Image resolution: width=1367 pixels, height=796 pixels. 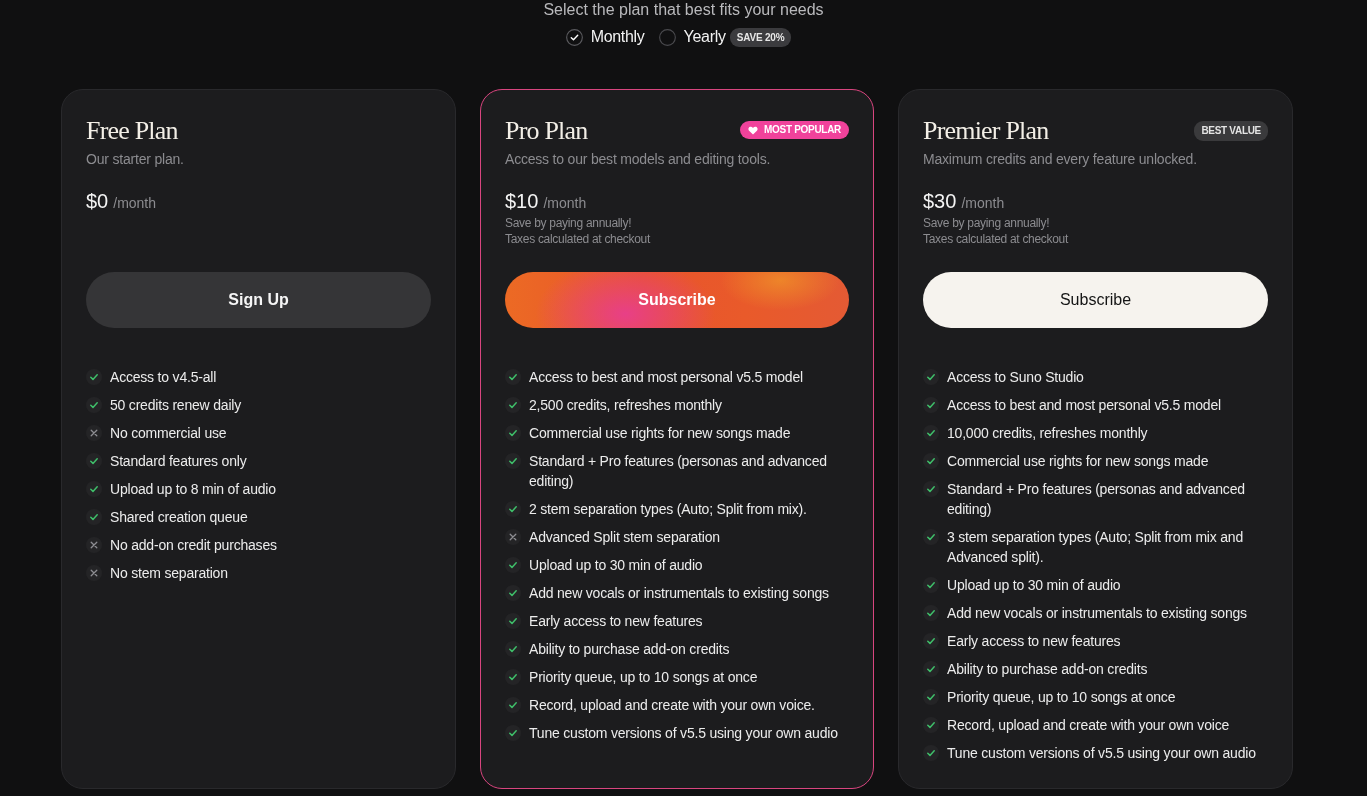 What do you see at coordinates (760, 37) in the screenshot?
I see `discount-badge: SAVE 20%` at bounding box center [760, 37].